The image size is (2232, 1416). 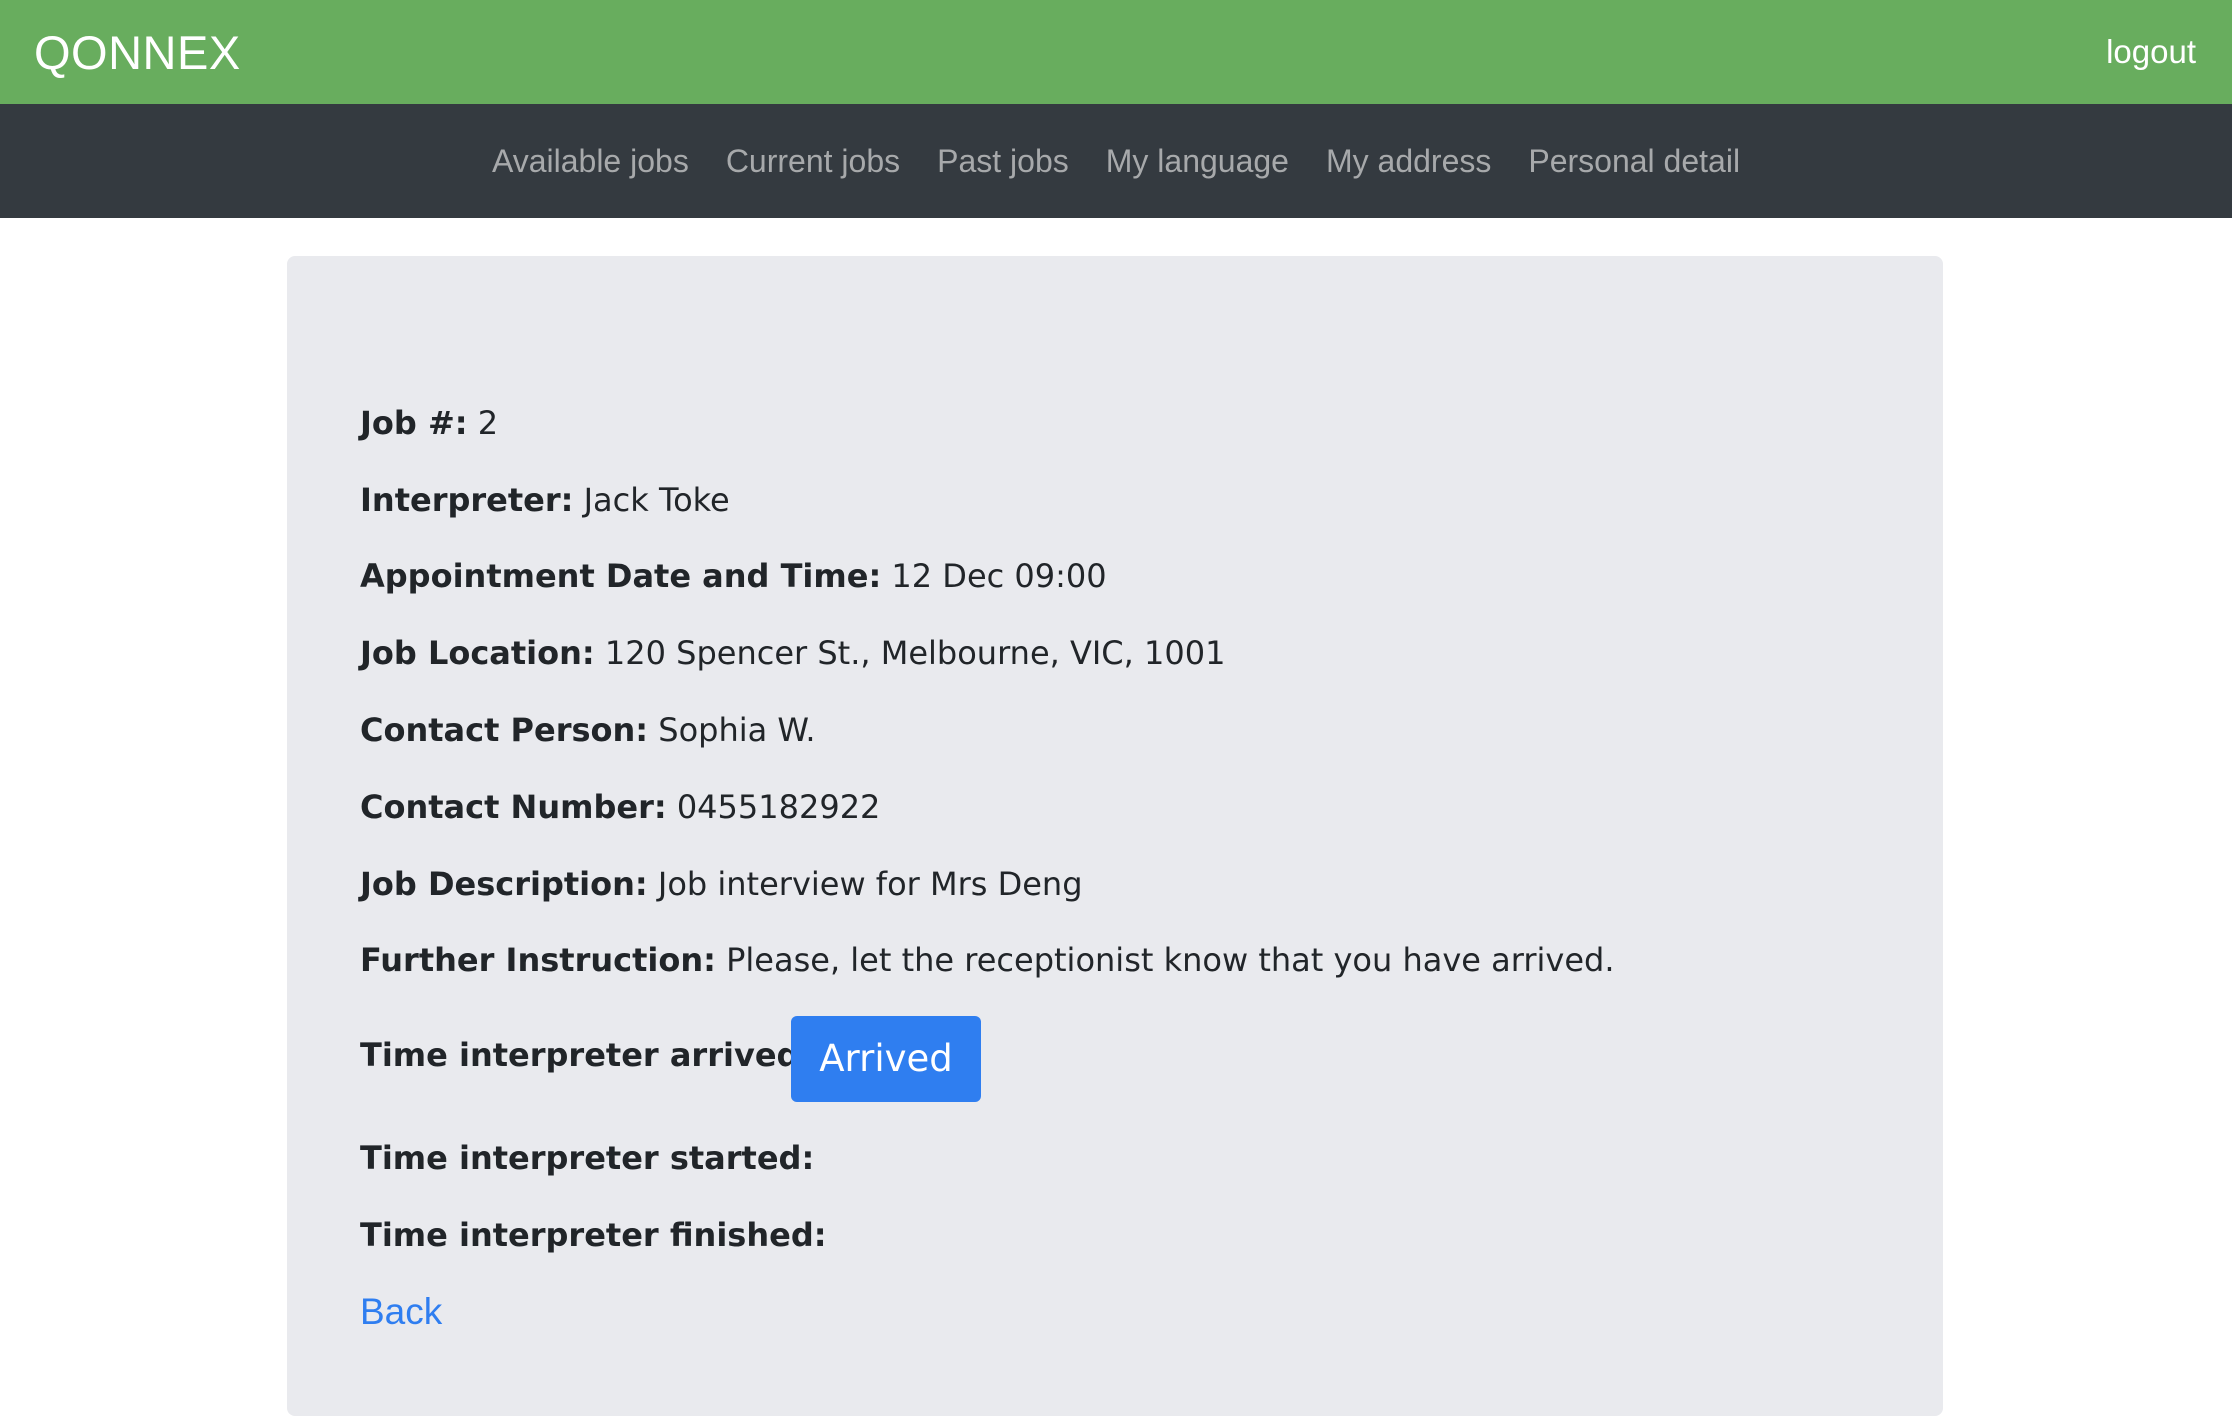 I want to click on nav-item-current-jobs: Current jobs, so click(x=813, y=161).